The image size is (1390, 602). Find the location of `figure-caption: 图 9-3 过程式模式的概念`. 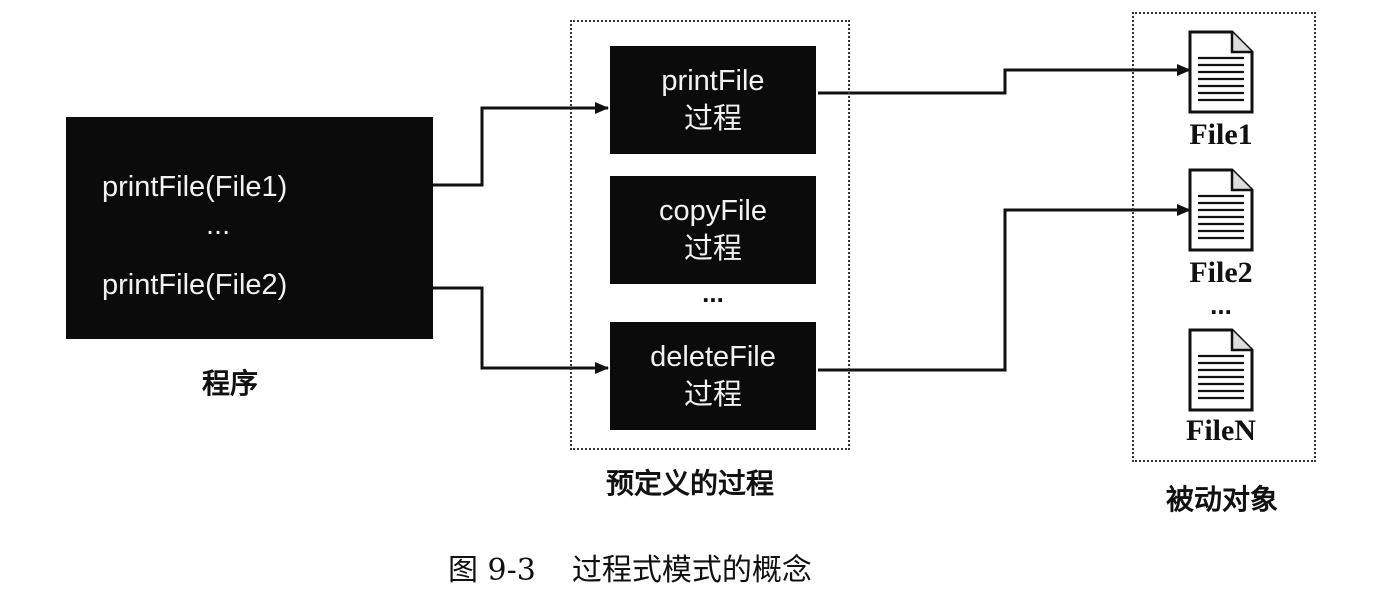

figure-caption: 图 9-3 过程式模式的概念 is located at coordinates (630, 567).